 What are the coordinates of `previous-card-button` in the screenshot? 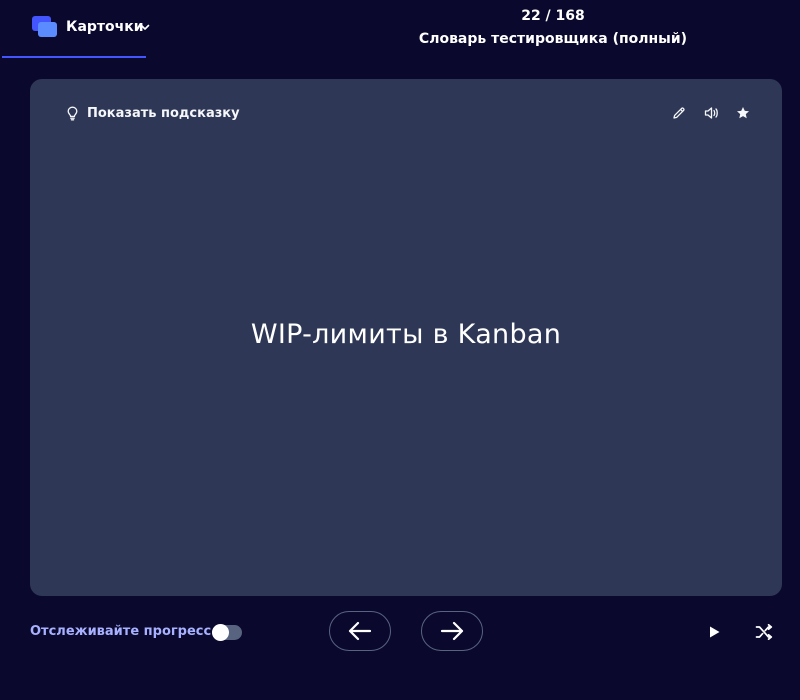 It's located at (360, 631).